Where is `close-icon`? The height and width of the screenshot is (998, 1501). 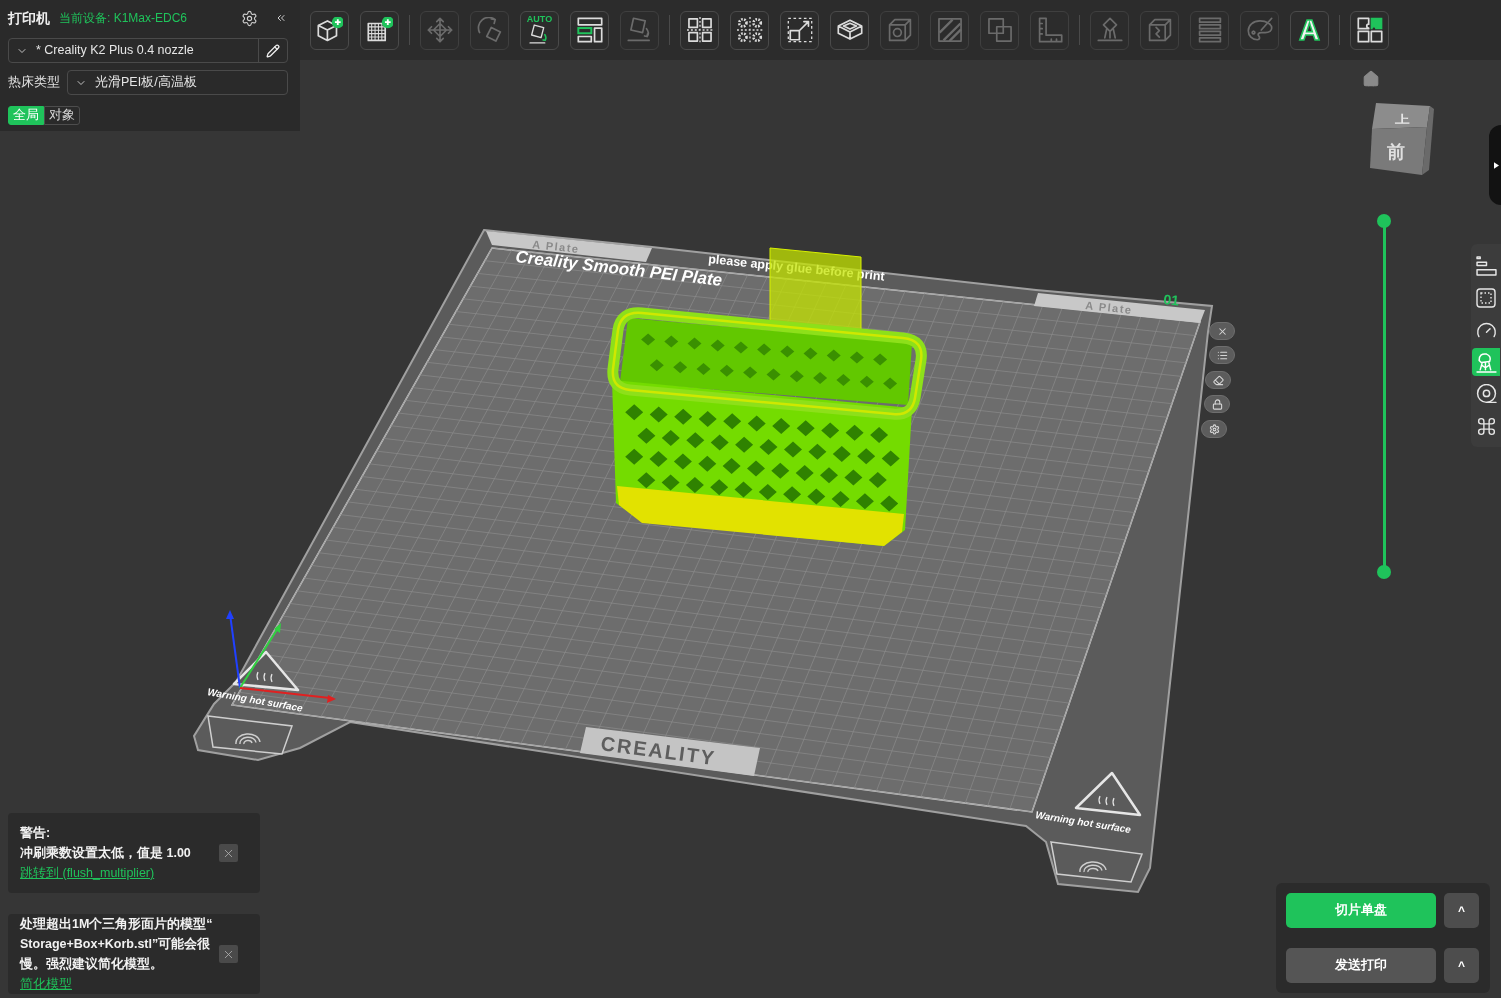
close-icon is located at coordinates (1222, 331).